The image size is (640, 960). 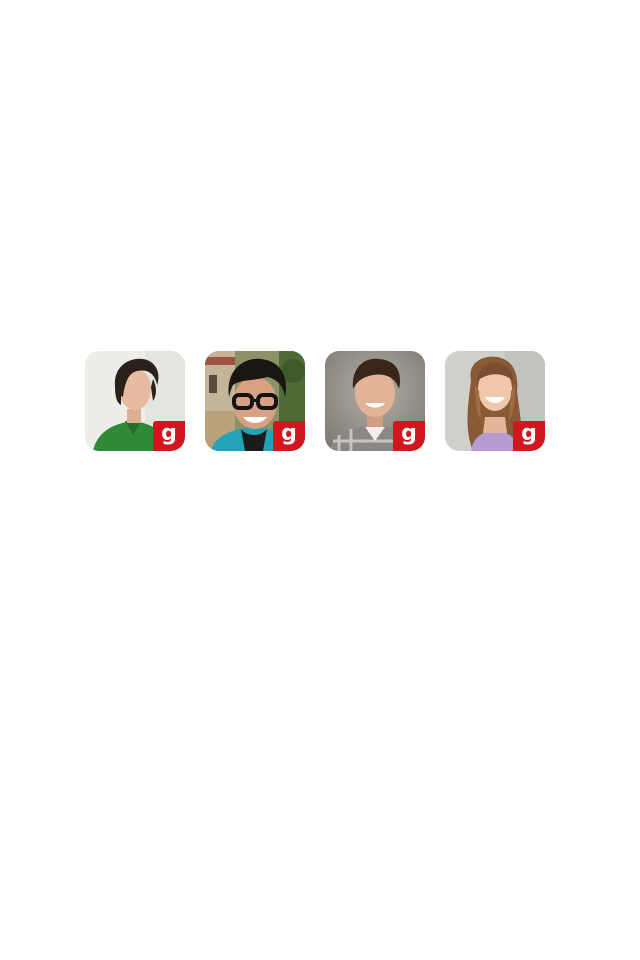 I want to click on avatar-2: g, so click(x=255, y=401).